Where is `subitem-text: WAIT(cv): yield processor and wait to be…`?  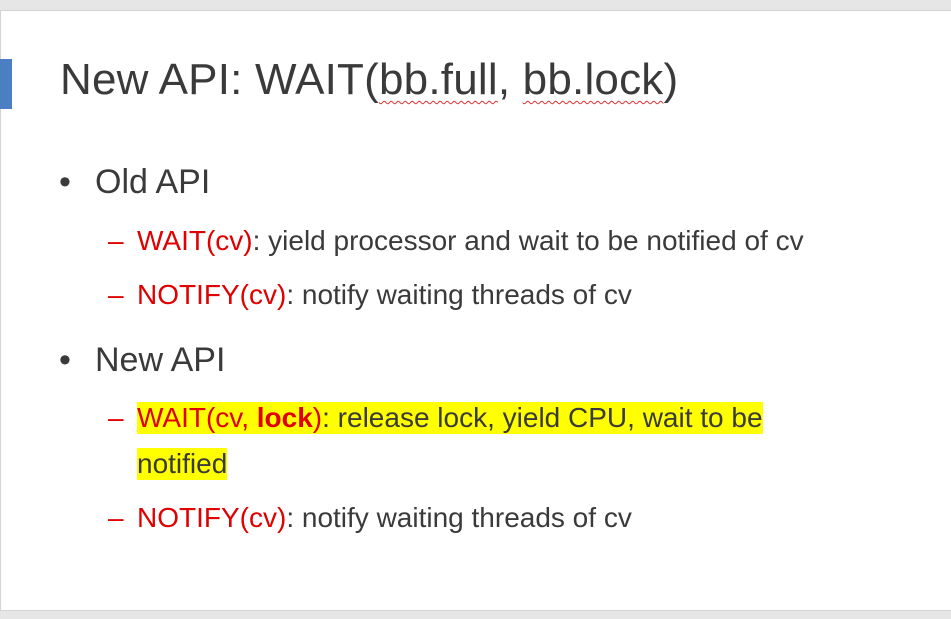
subitem-text: WAIT(cv): yield processor and wait to be… is located at coordinates (470, 241).